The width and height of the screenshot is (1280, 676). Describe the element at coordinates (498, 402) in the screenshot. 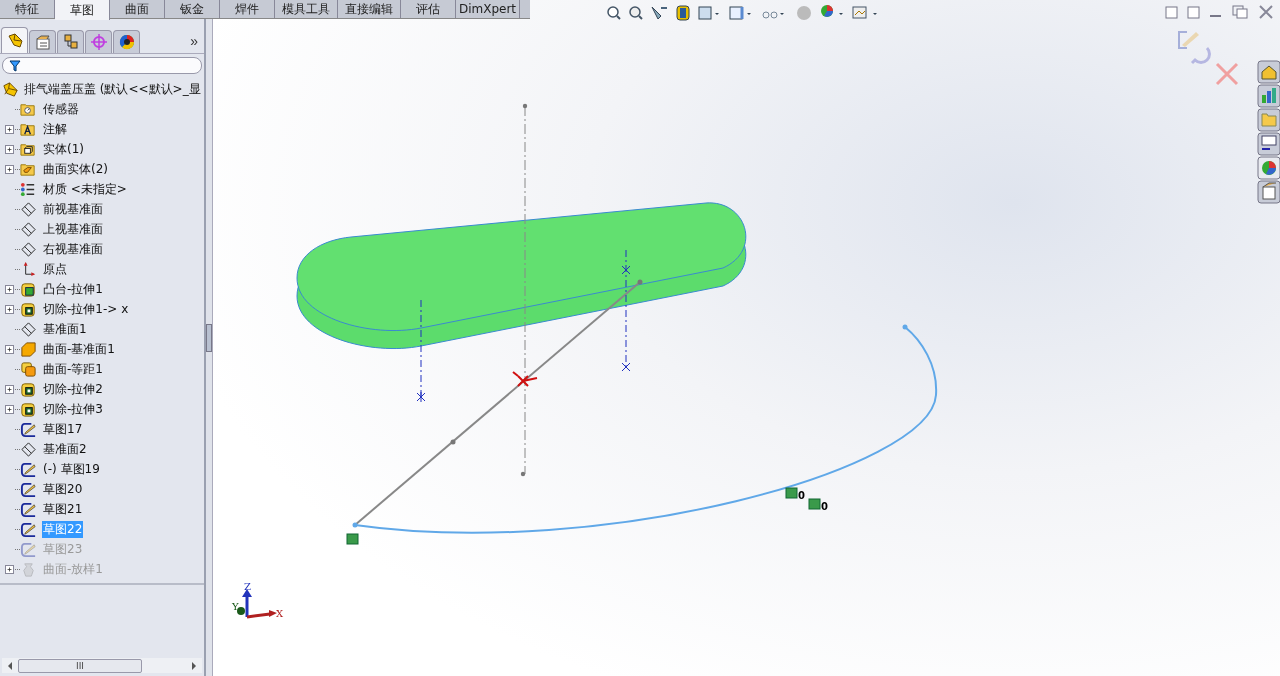

I see `sketch-line` at that location.